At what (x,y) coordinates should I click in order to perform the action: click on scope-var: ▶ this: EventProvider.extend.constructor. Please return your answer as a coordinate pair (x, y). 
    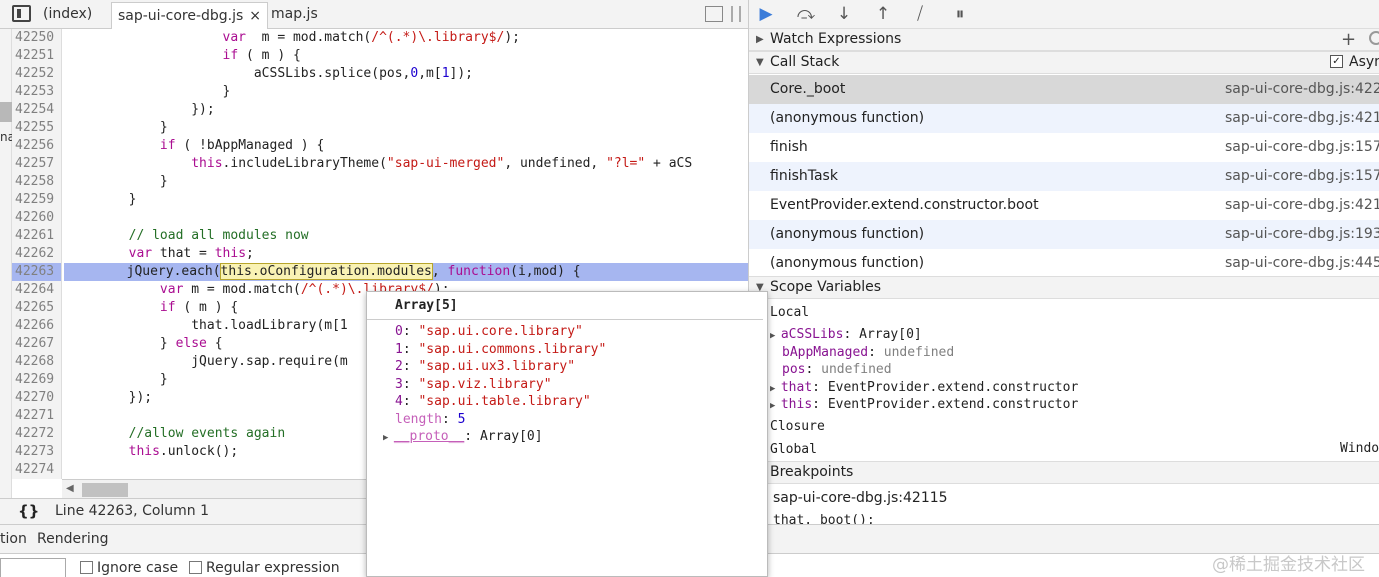
    Looking at the image, I should click on (924, 405).